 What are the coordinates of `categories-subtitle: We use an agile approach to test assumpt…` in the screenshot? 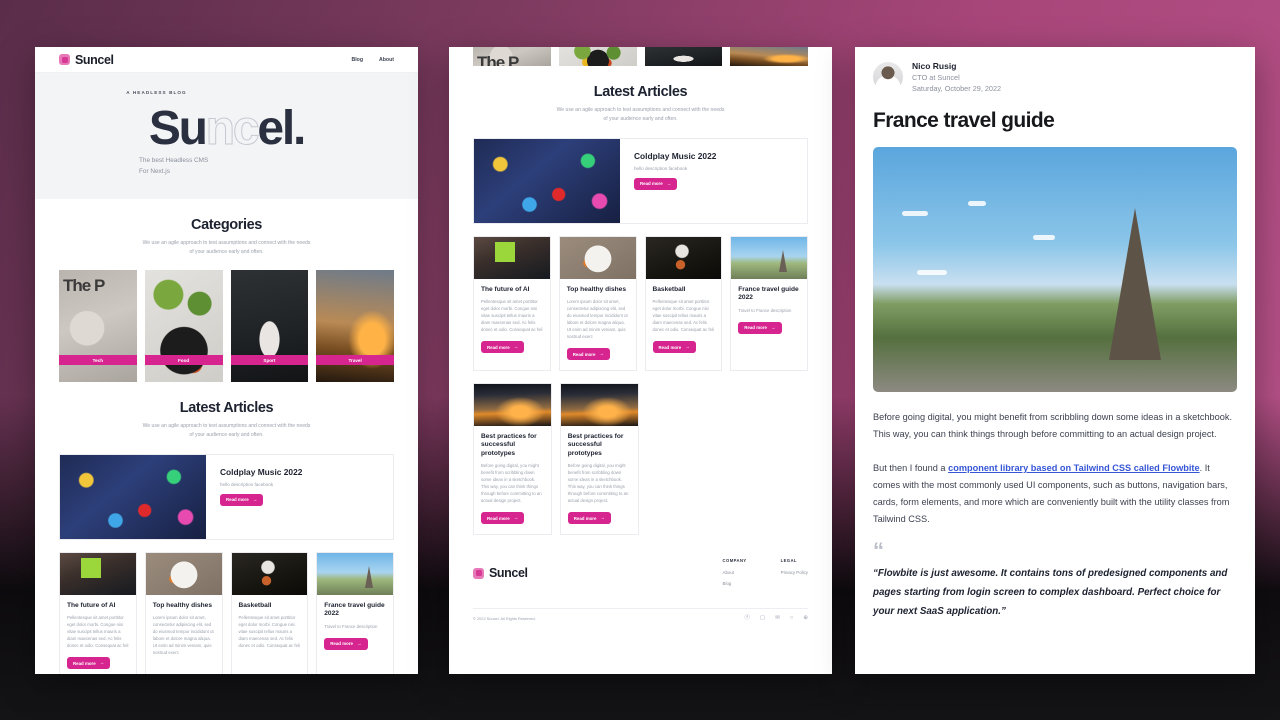 It's located at (226, 248).